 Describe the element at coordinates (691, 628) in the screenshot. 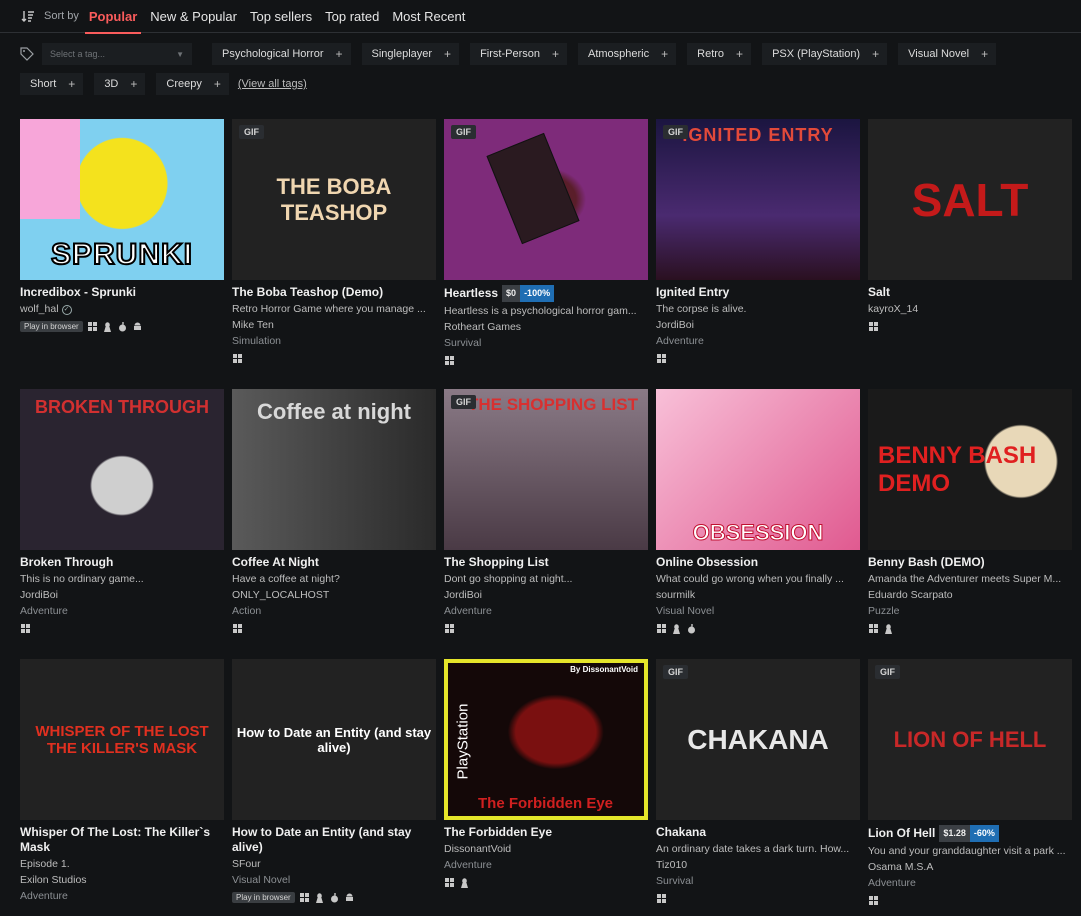

I see `mac-icon` at that location.